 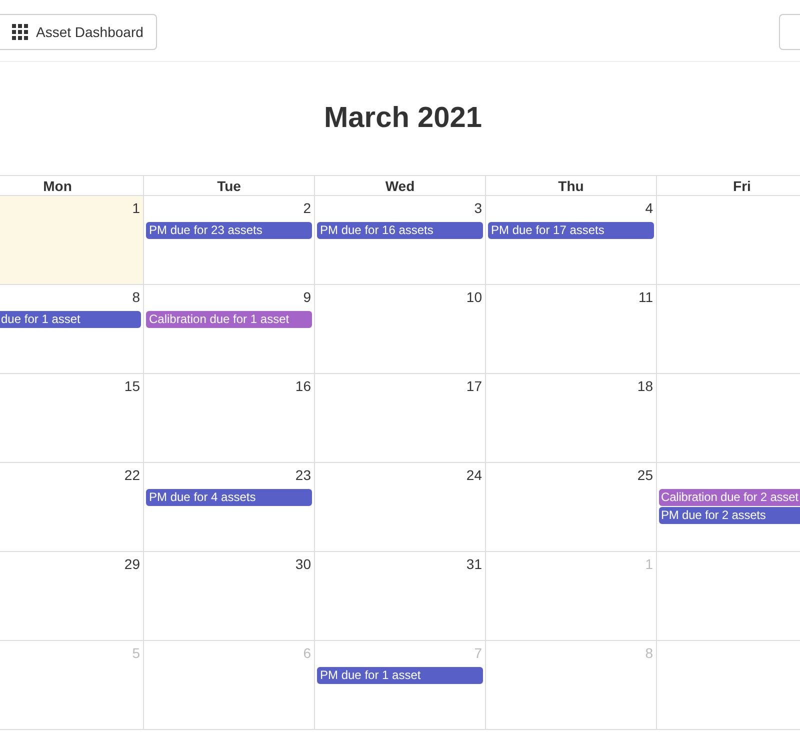 What do you see at coordinates (645, 297) in the screenshot?
I see `day-number: 11` at bounding box center [645, 297].